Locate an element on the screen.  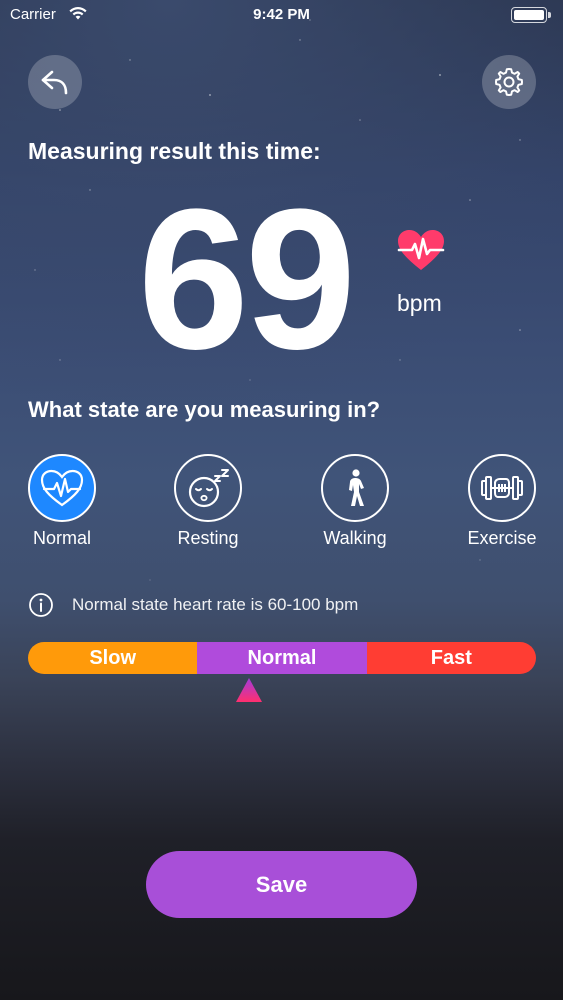
range-segment-normal: Normal is located at coordinates (282, 658).